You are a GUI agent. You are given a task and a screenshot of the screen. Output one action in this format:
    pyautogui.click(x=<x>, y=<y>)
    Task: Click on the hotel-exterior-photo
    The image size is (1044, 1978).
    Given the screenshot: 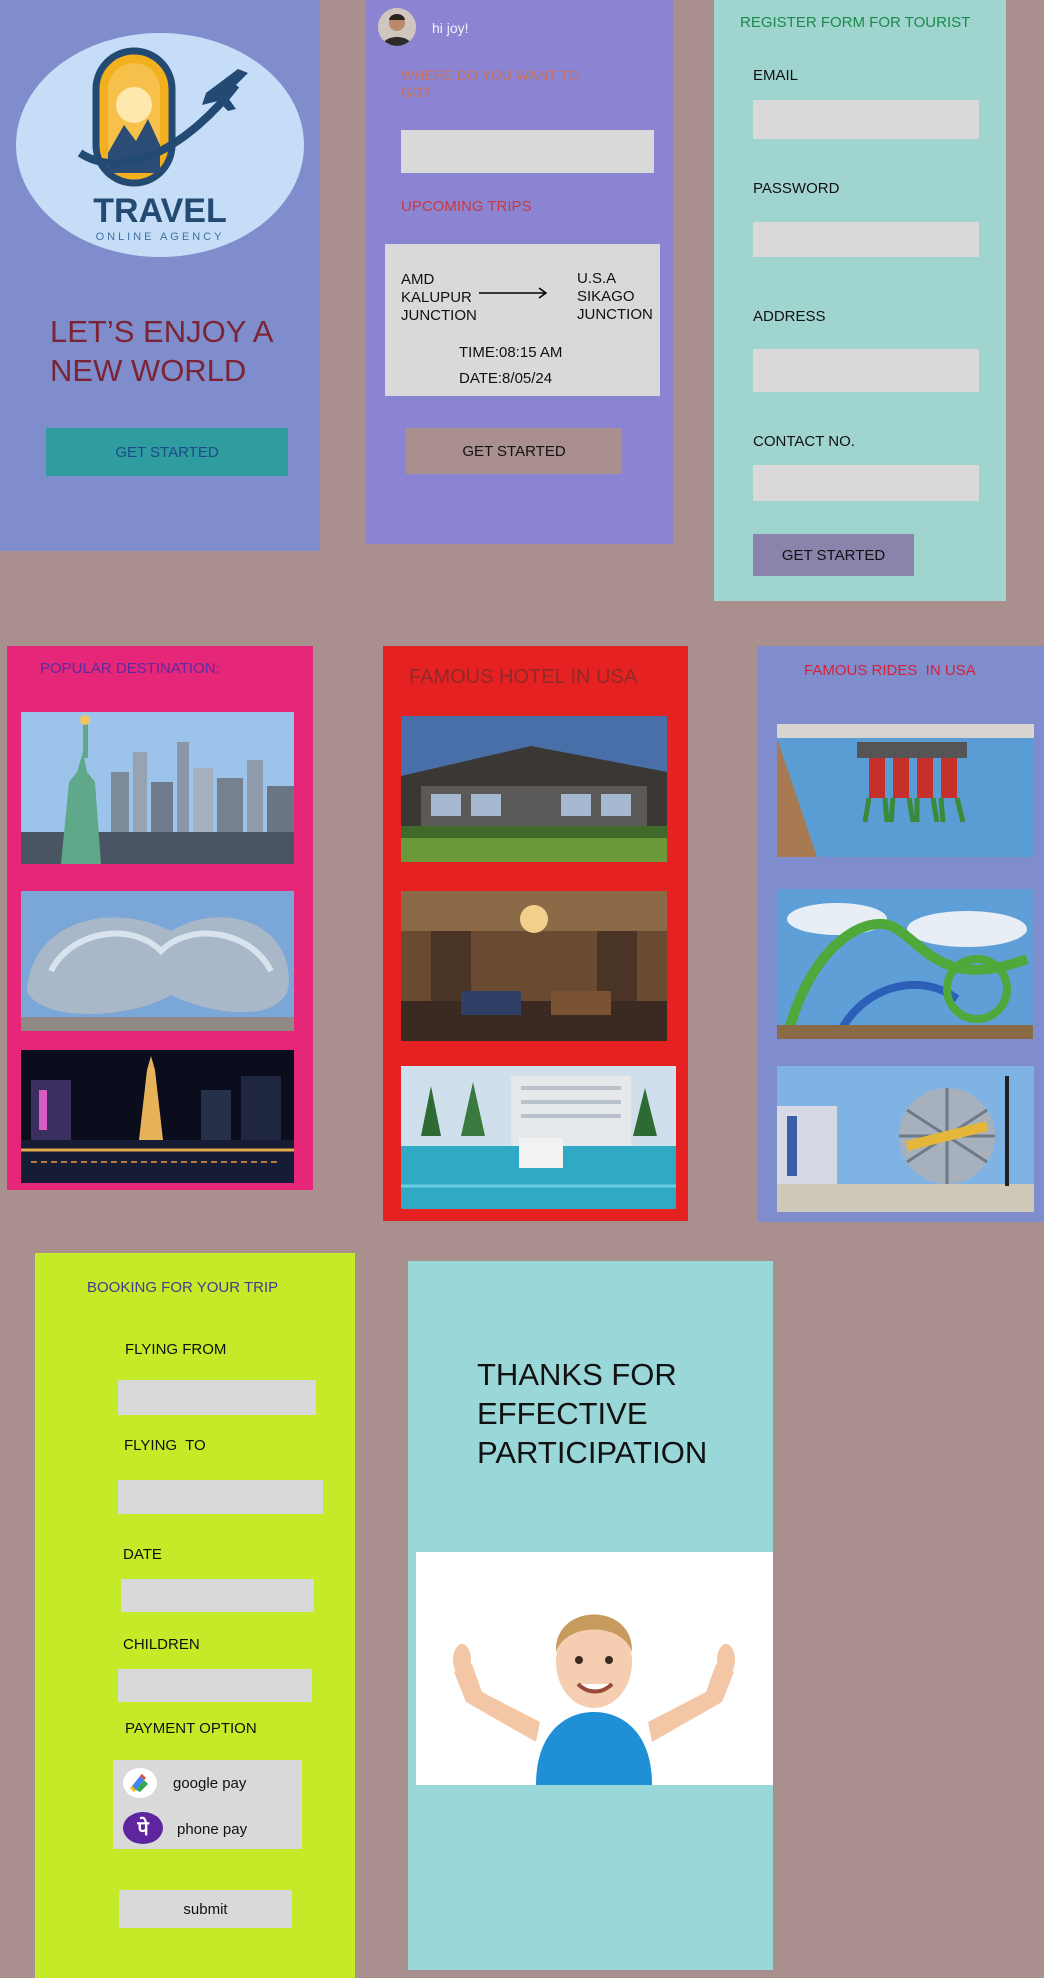 What is the action you would take?
    pyautogui.click(x=534, y=789)
    